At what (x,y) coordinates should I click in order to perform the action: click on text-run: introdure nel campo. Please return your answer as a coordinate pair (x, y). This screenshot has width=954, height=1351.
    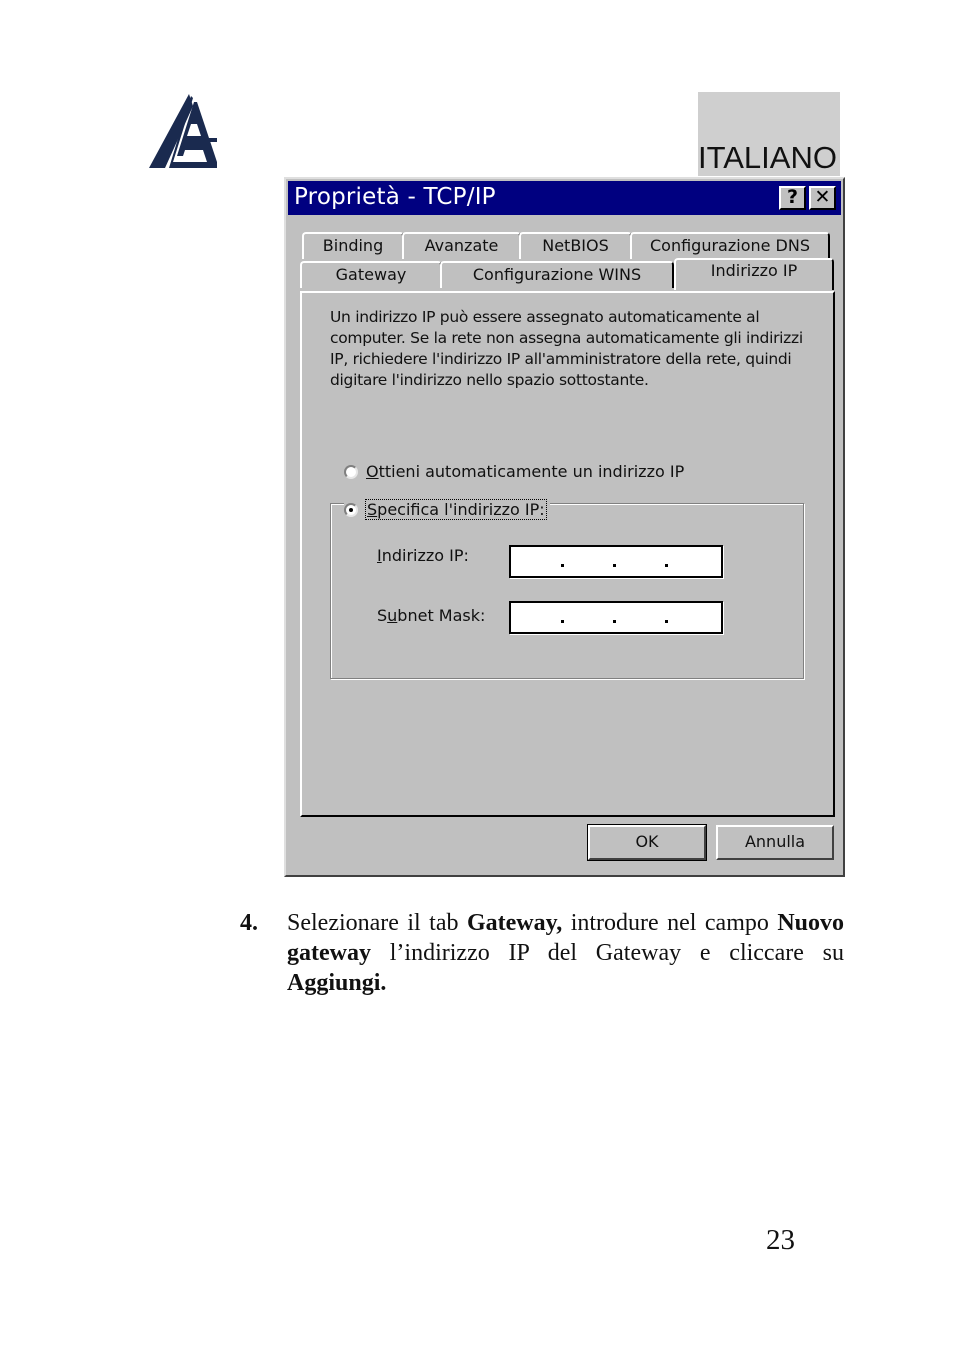
    Looking at the image, I should click on (670, 923).